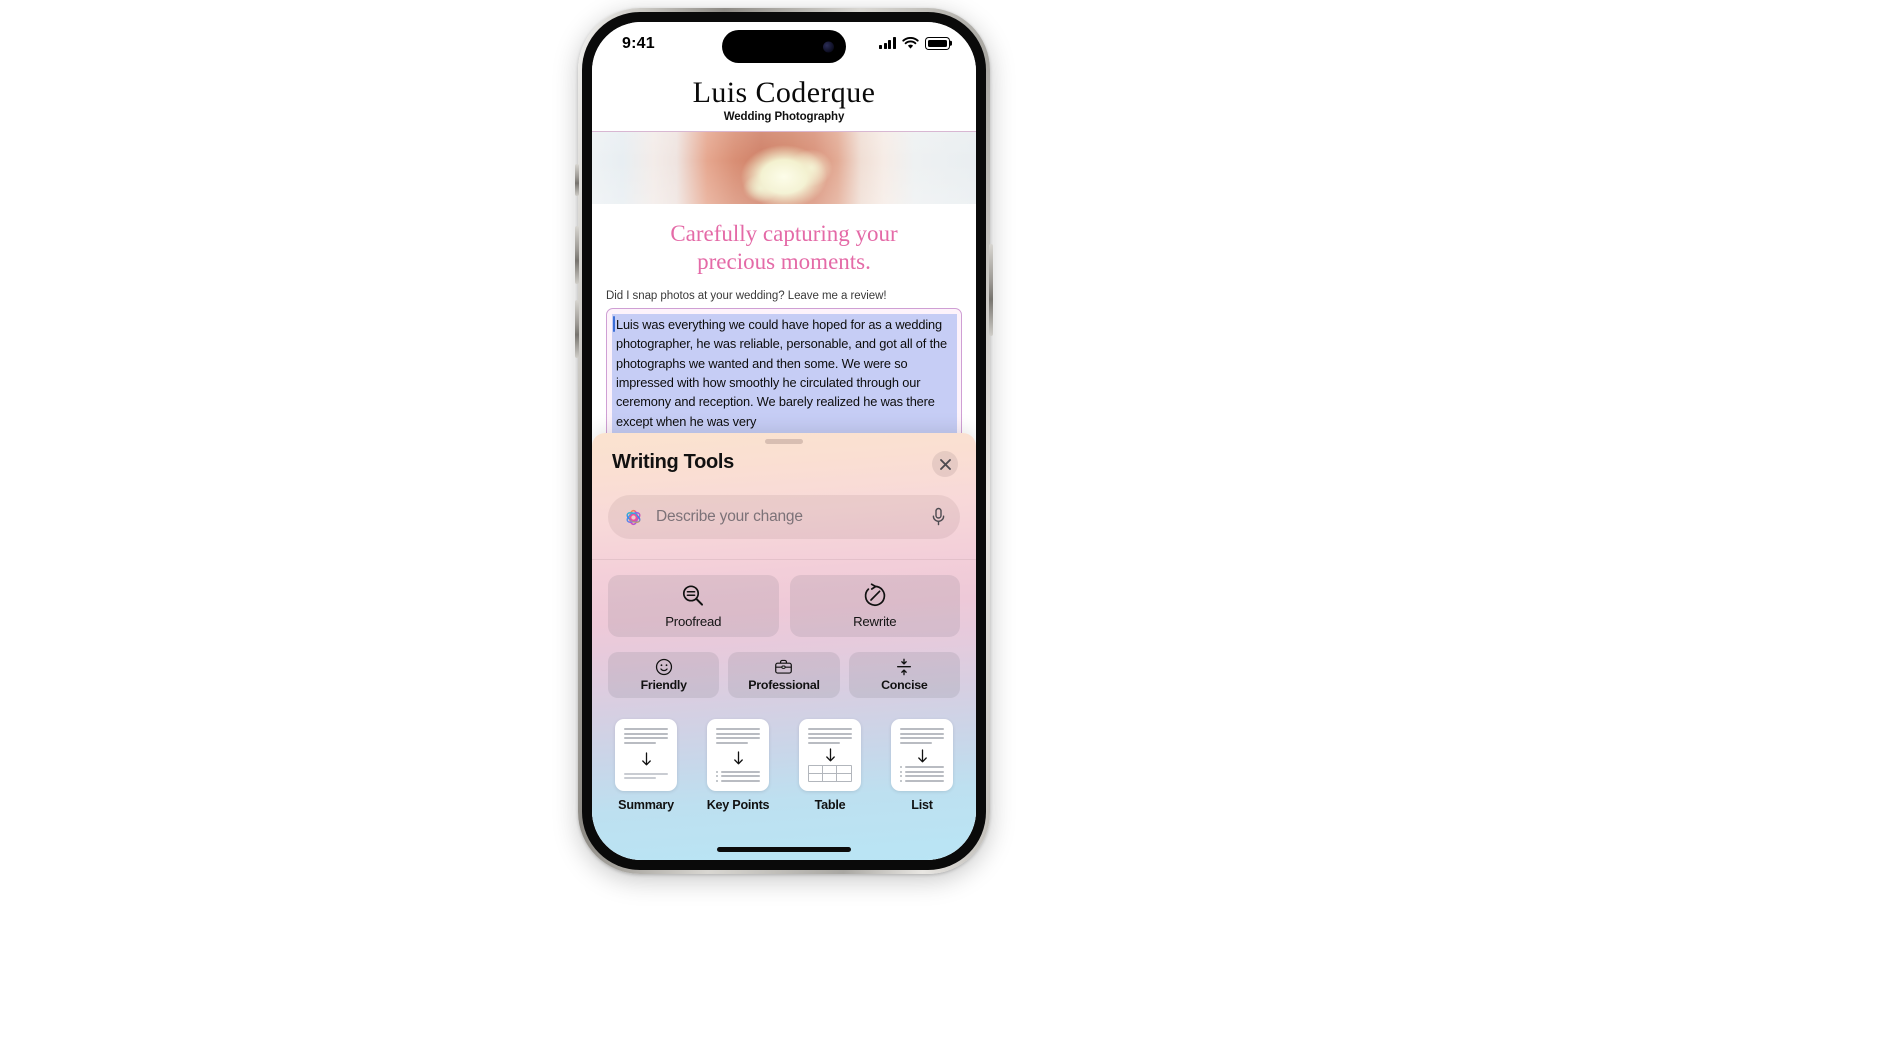 This screenshot has width=1892, height=1060. Describe the element at coordinates (910, 43) in the screenshot. I see `wifi-icon` at that location.